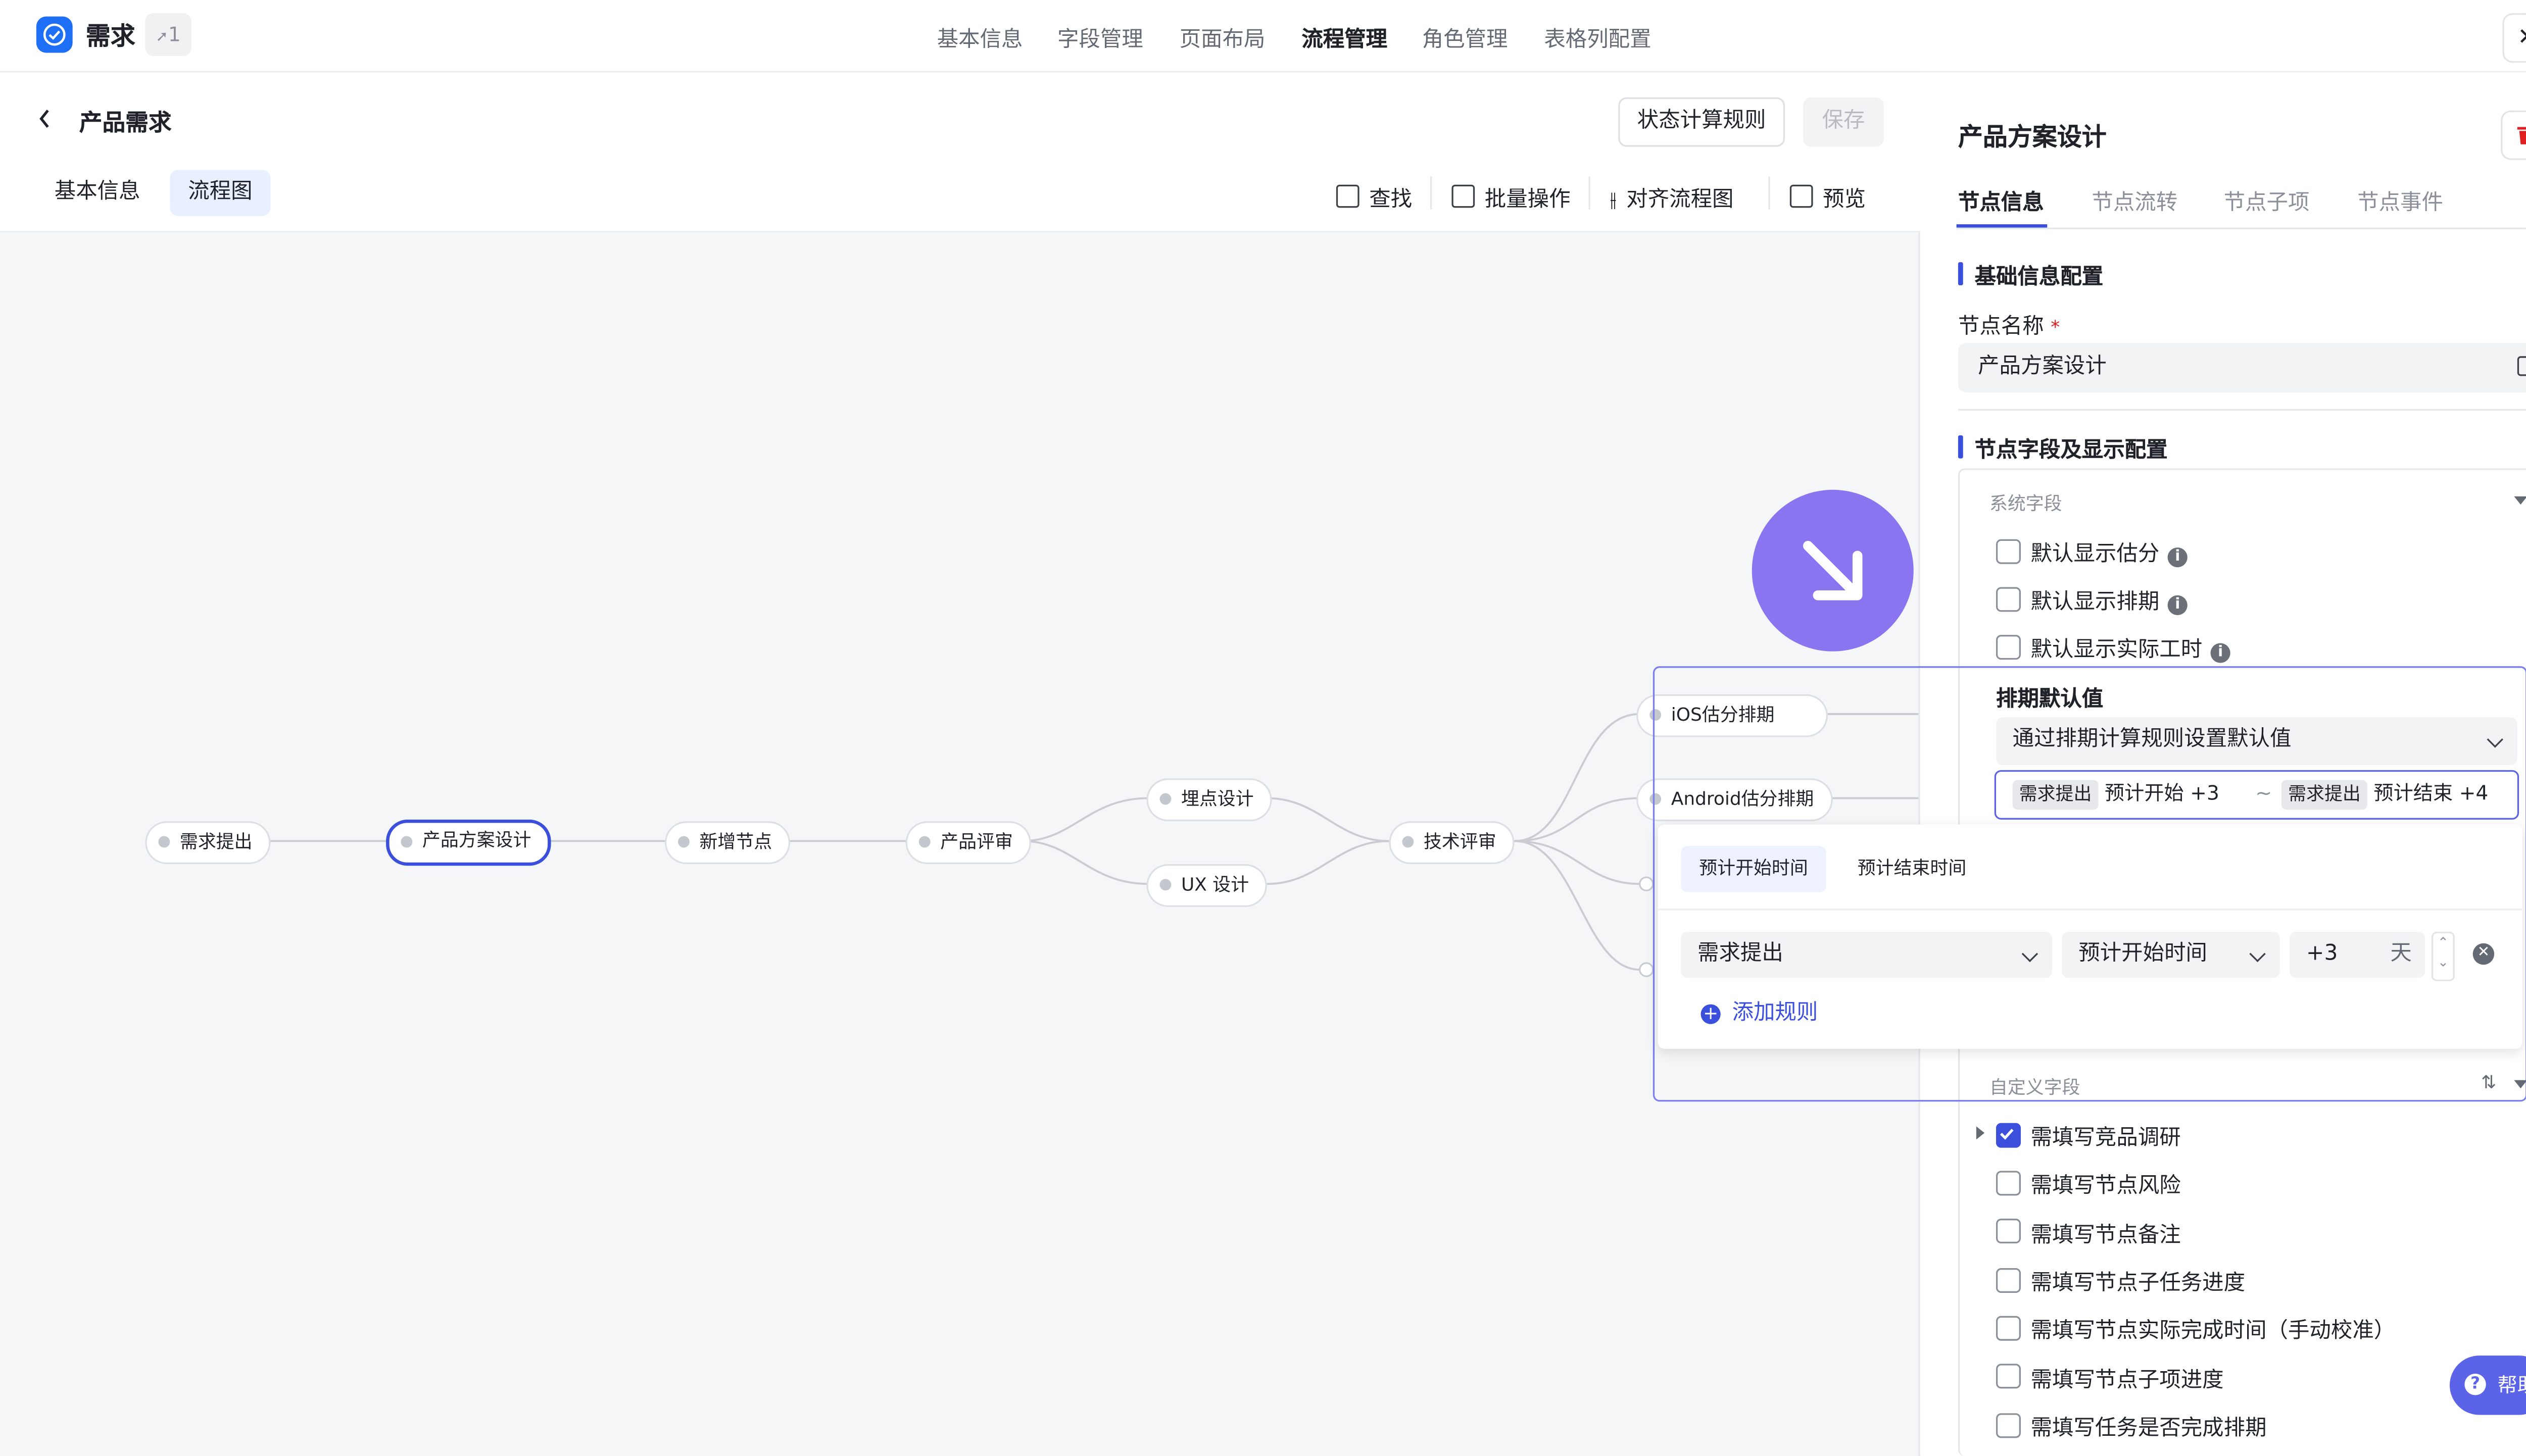 The height and width of the screenshot is (1456, 2526). I want to click on show-actual-hours-text: 默认显示实际工时, so click(2116, 650).